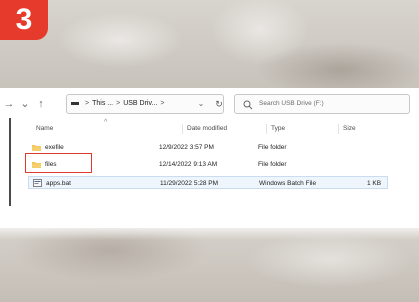  What do you see at coordinates (58, 183) in the screenshot?
I see `file-name: apps.bat` at bounding box center [58, 183].